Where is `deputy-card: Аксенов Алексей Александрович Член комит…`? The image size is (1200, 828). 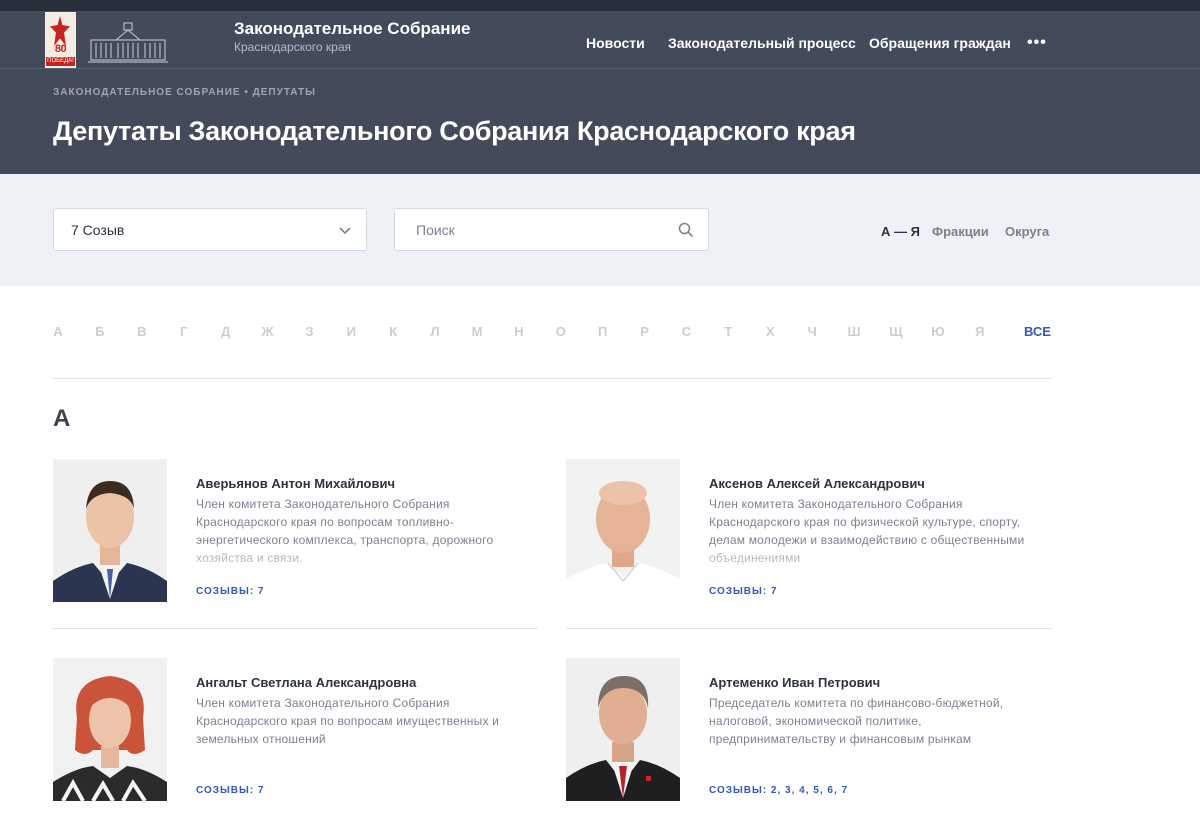 deputy-card: Аксенов Алексей Александрович Член комит… is located at coordinates (808, 544).